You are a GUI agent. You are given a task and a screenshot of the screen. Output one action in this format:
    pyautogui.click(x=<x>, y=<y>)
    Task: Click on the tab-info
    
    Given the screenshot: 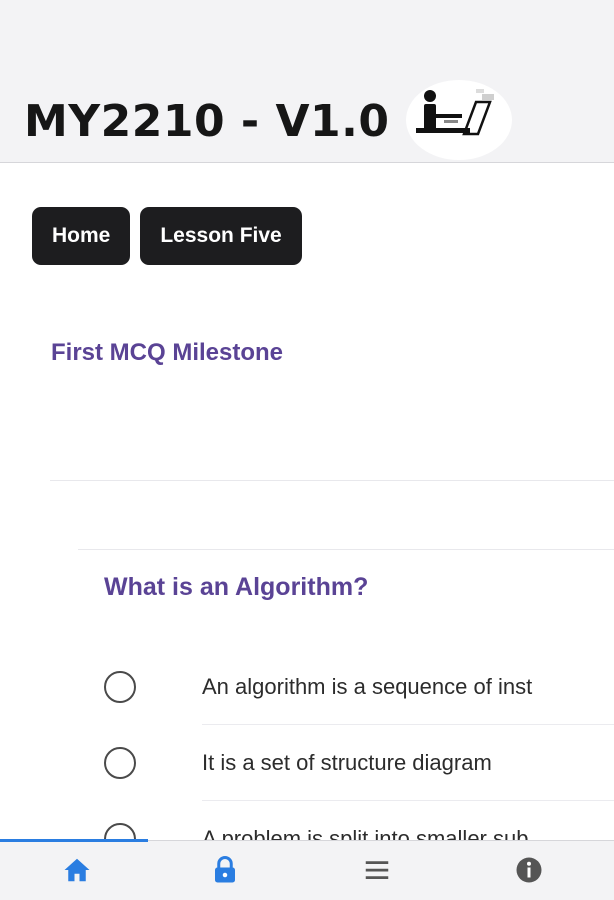 What is the action you would take?
    pyautogui.click(x=528, y=870)
    